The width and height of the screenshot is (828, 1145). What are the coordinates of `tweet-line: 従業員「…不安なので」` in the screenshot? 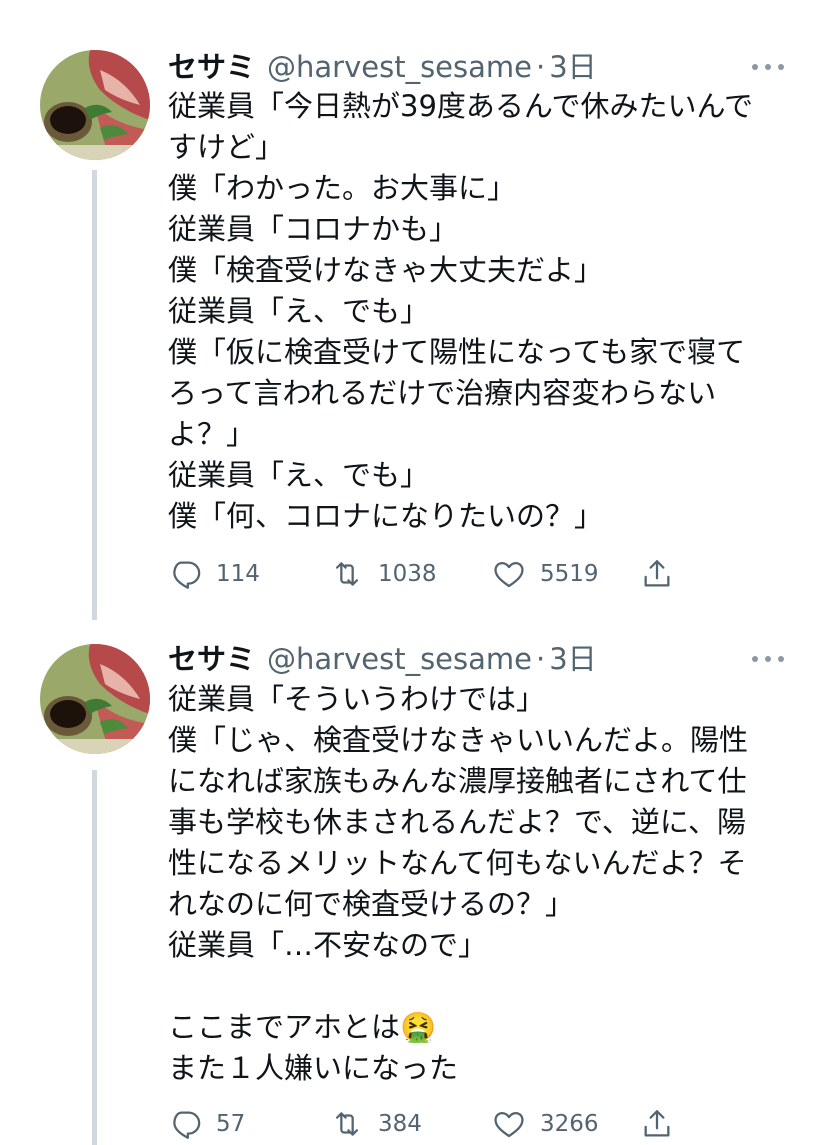 It's located at (328, 945).